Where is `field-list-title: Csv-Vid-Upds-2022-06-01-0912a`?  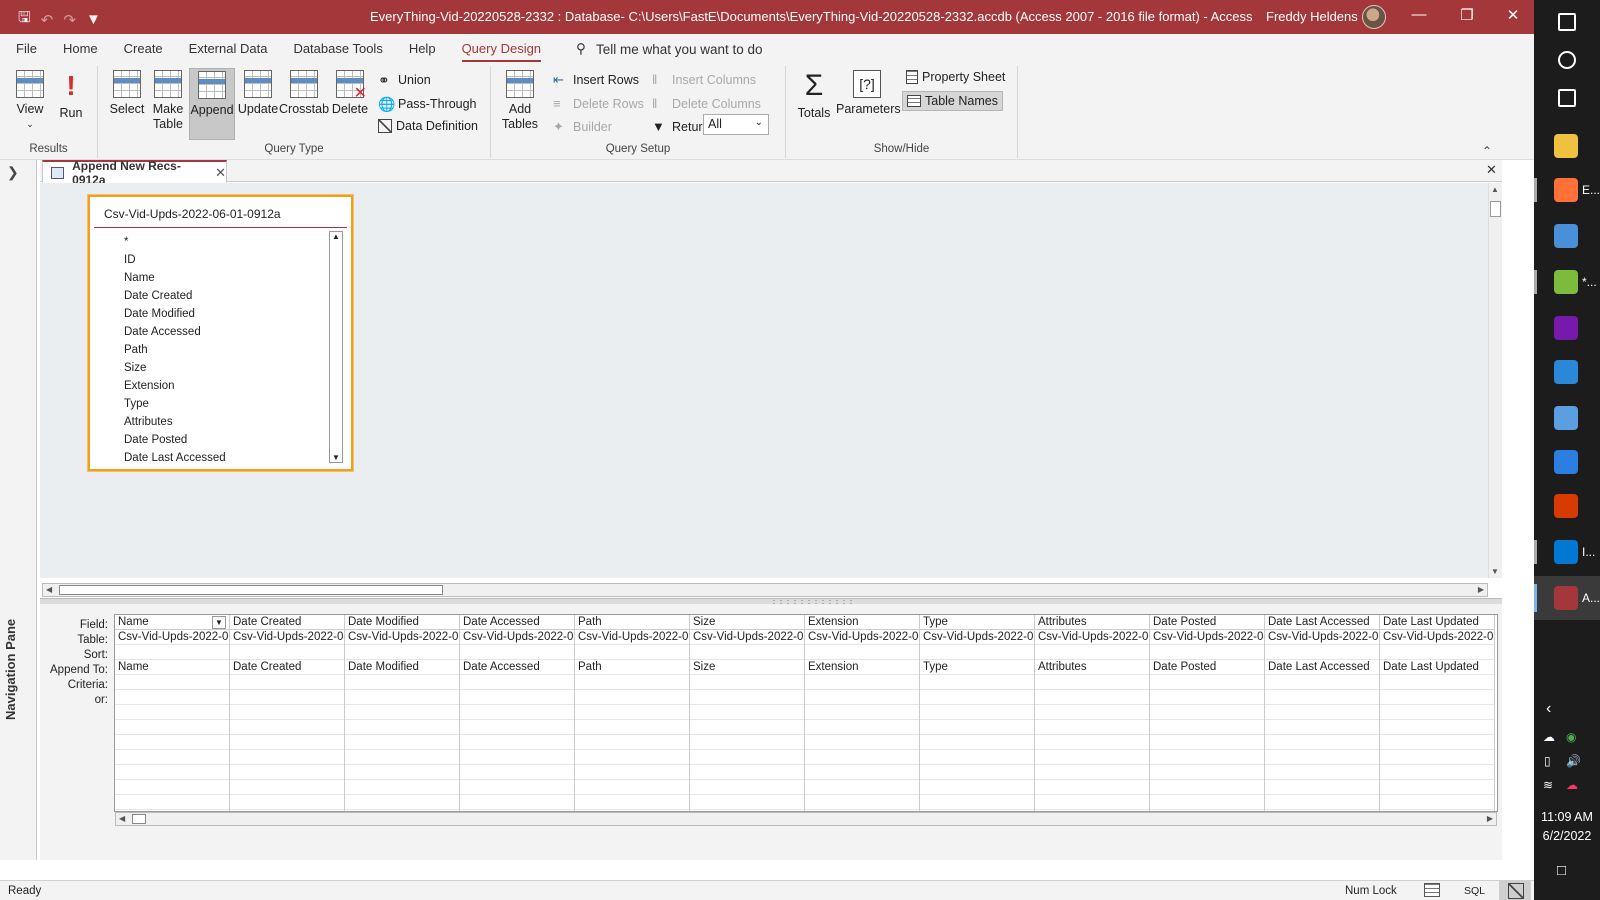 field-list-title: Csv-Vid-Upds-2022-06-01-0912a is located at coordinates (192, 214).